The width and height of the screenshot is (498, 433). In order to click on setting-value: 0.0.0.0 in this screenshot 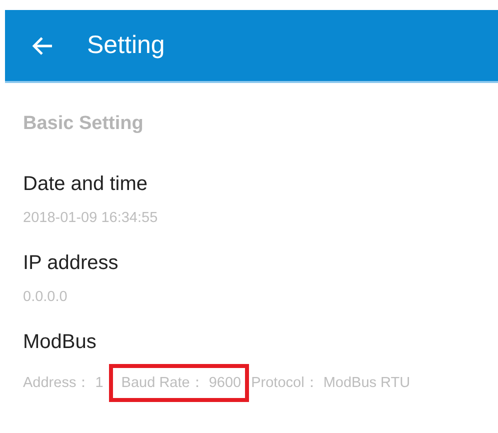, I will do `click(45, 297)`.